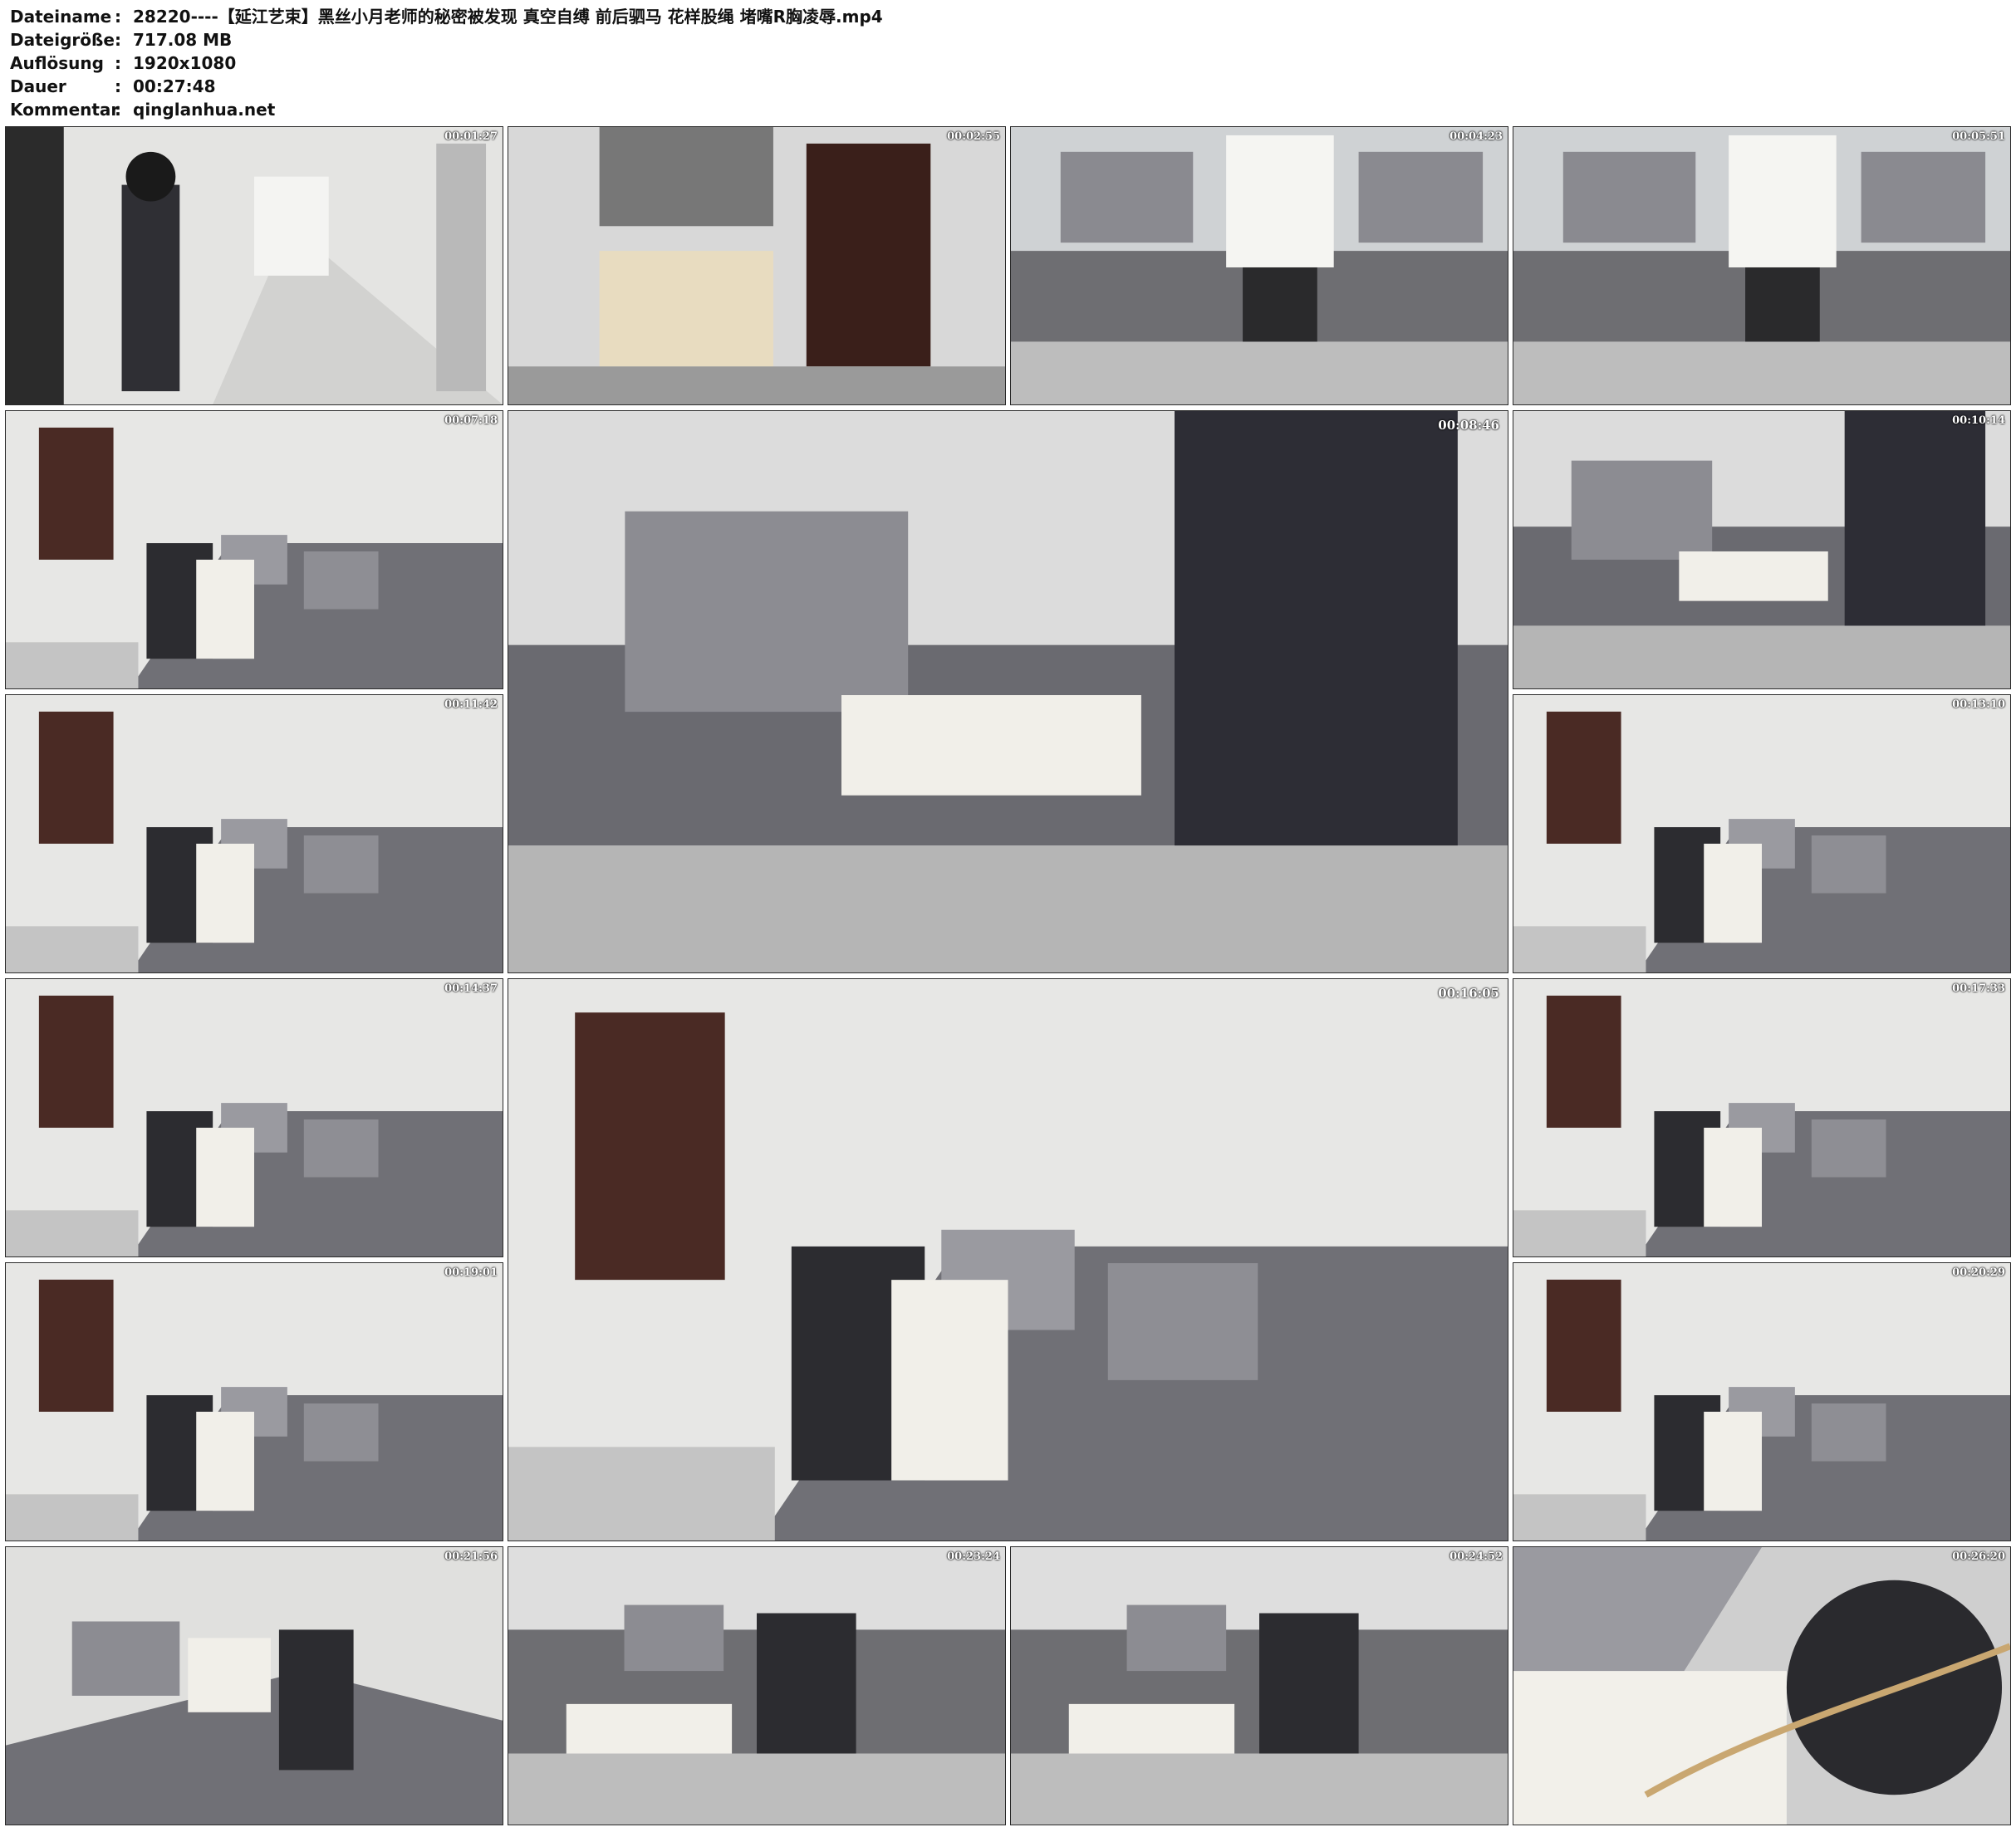 The width and height of the screenshot is (2016, 1832). Describe the element at coordinates (1468, 425) in the screenshot. I see `thumbnail-timestamp: 00:08:46` at that location.